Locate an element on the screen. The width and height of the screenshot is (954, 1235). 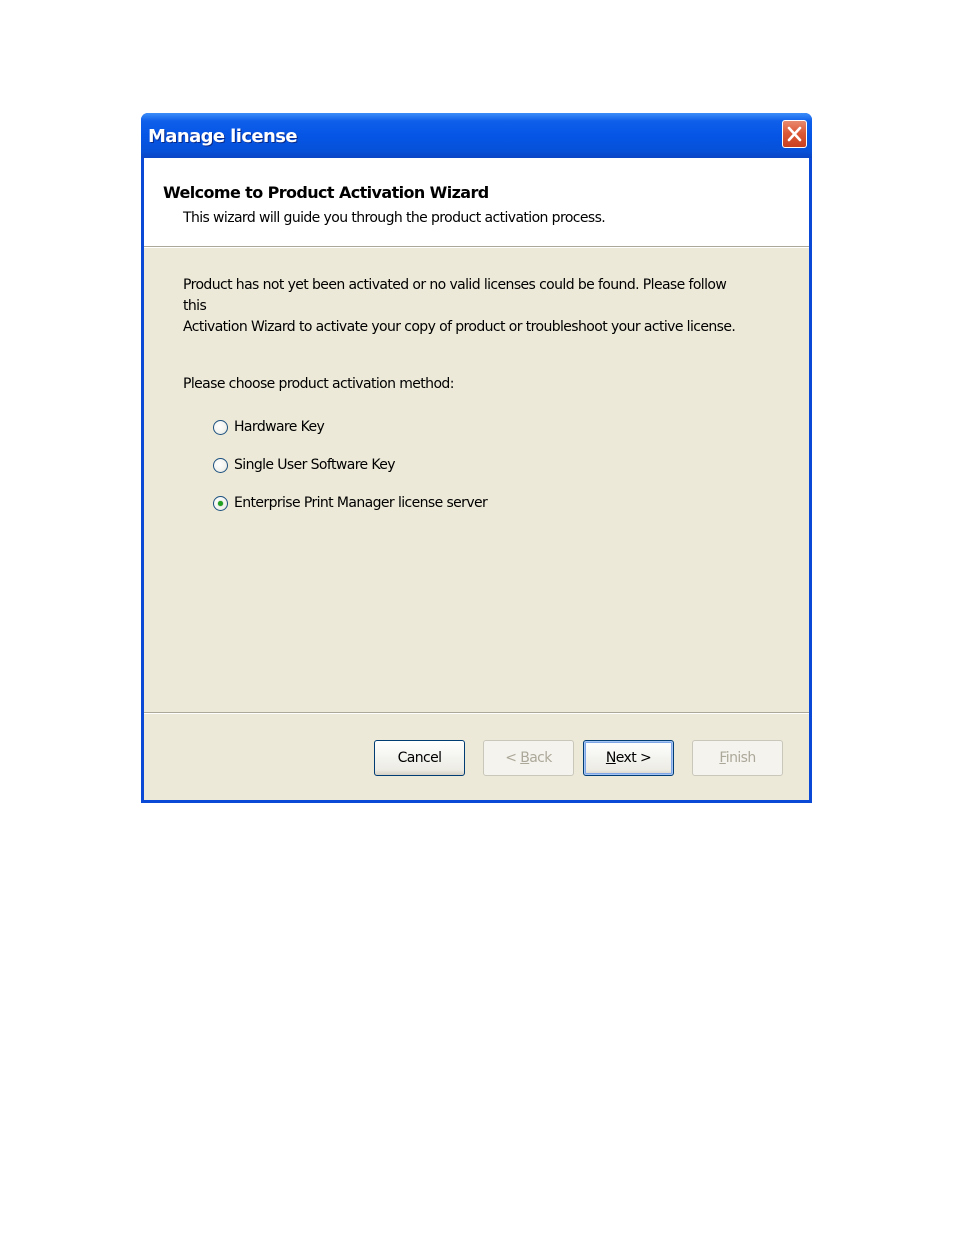
radio-single-user-software-key: Single User Software Key is located at coordinates (304, 465).